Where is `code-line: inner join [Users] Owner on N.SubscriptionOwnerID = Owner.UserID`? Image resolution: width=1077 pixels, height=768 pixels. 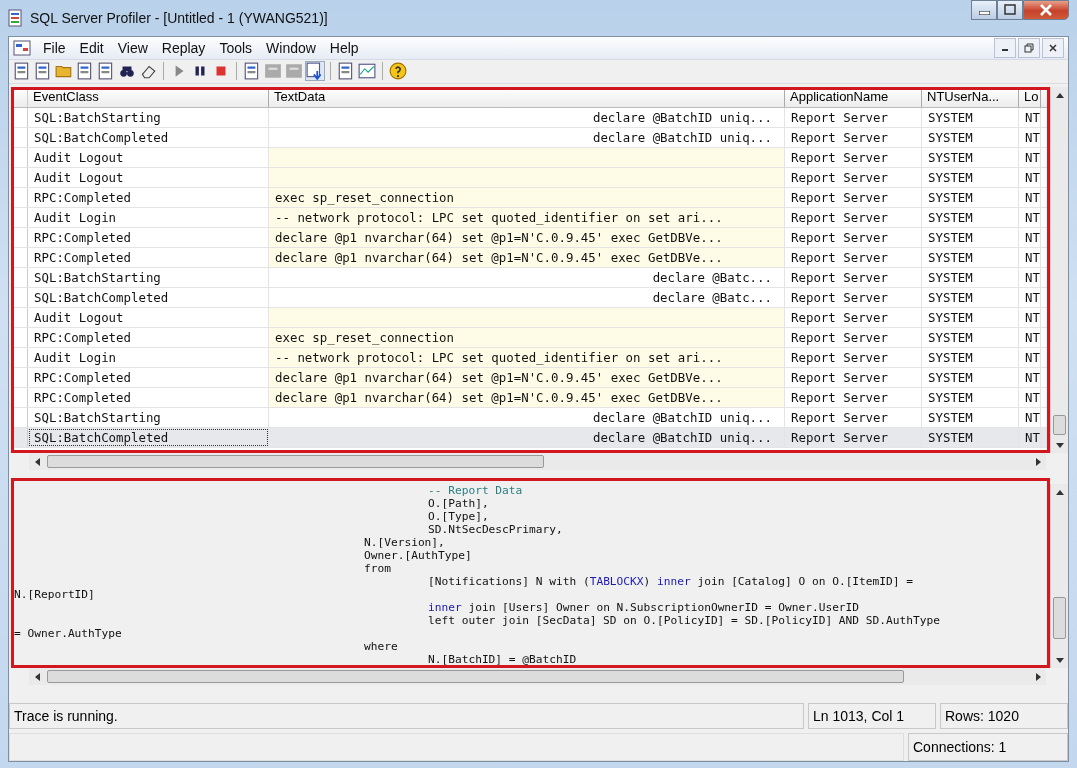 code-line: inner join [Users] Owner on N.SubscriptionOwnerID = Owner.UserID is located at coordinates (644, 608).